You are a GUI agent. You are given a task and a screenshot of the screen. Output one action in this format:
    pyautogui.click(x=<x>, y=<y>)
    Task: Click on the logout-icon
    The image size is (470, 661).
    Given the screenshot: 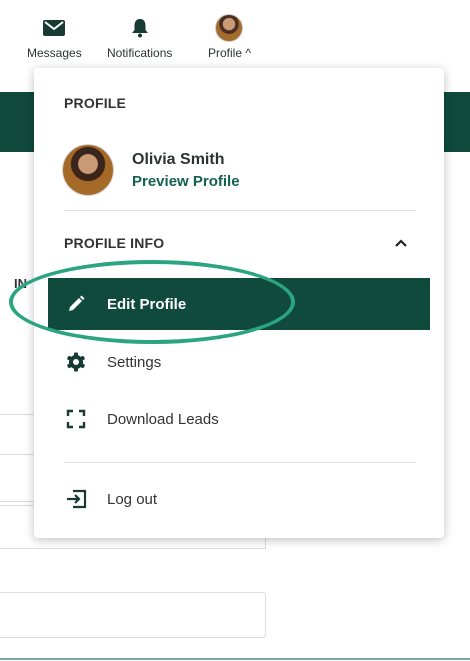 What is the action you would take?
    pyautogui.click(x=76, y=499)
    